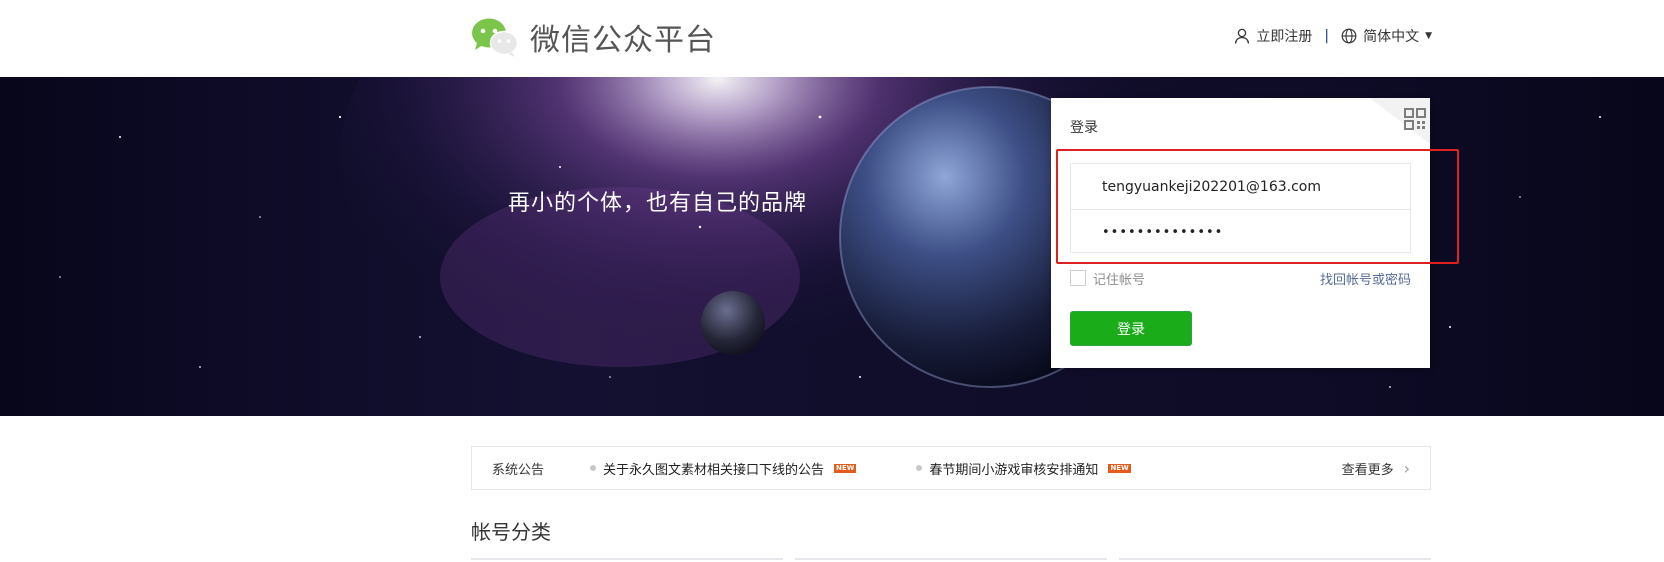 Image resolution: width=1664 pixels, height=562 pixels. I want to click on login-options: 记住帐号 找回帐号或密码, so click(1240, 278).